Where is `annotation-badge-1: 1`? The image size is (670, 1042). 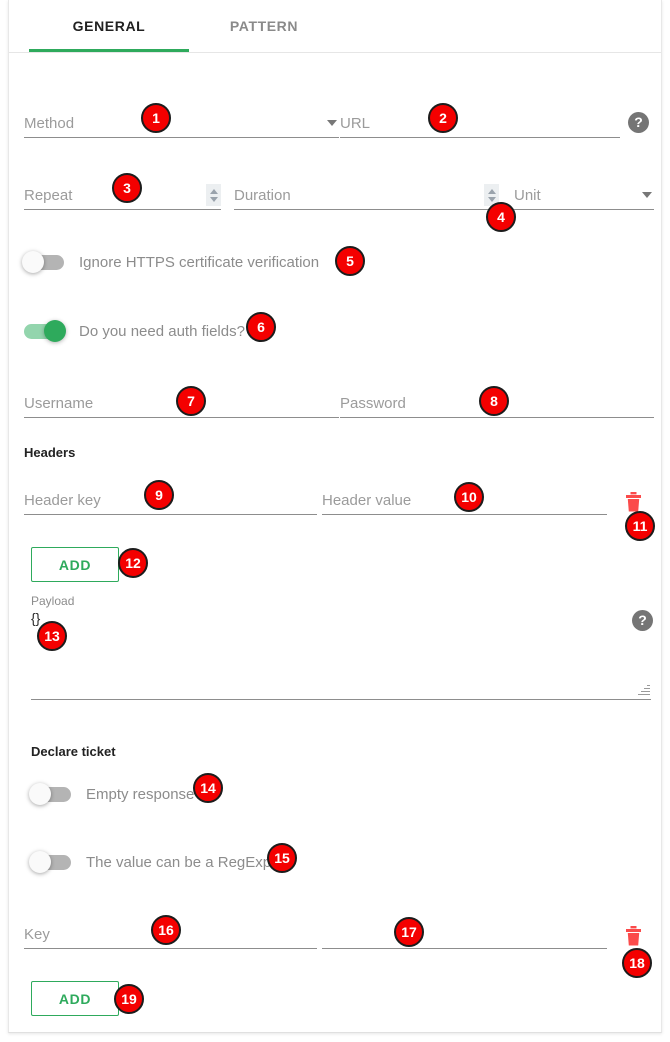
annotation-badge-1: 1 is located at coordinates (156, 118).